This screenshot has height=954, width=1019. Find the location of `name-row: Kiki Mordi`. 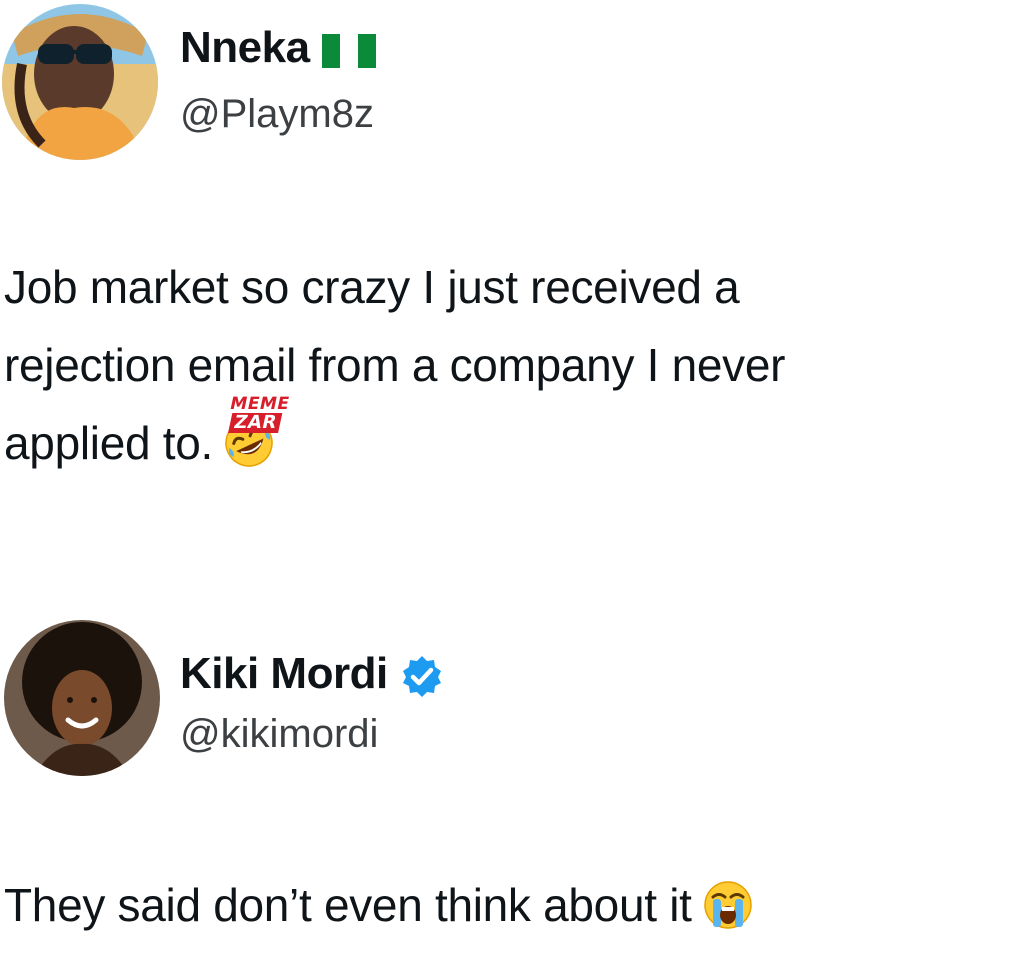

name-row: Kiki Mordi is located at coordinates (312, 674).